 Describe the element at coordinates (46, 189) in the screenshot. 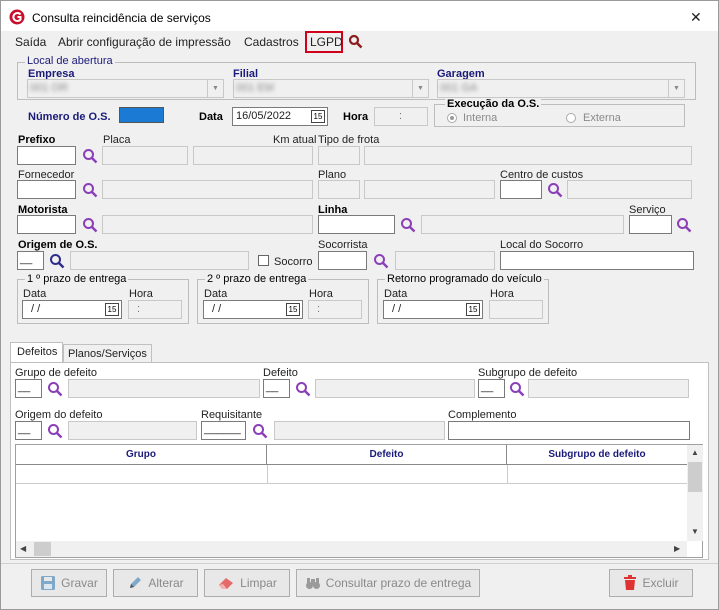

I see `fornecedor-input` at that location.